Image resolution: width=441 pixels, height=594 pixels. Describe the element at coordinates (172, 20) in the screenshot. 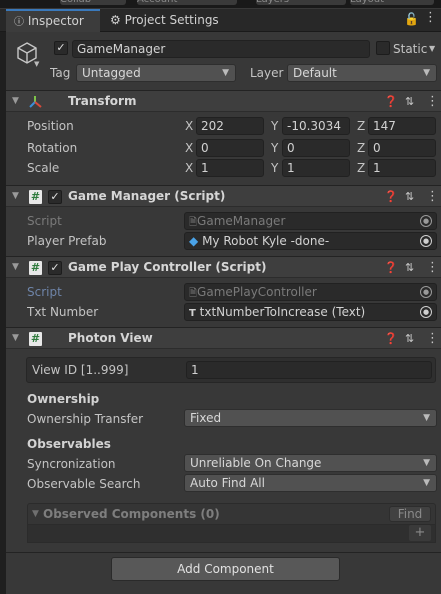

I see `tab-project-settings: ⚙ Project Settings` at that location.